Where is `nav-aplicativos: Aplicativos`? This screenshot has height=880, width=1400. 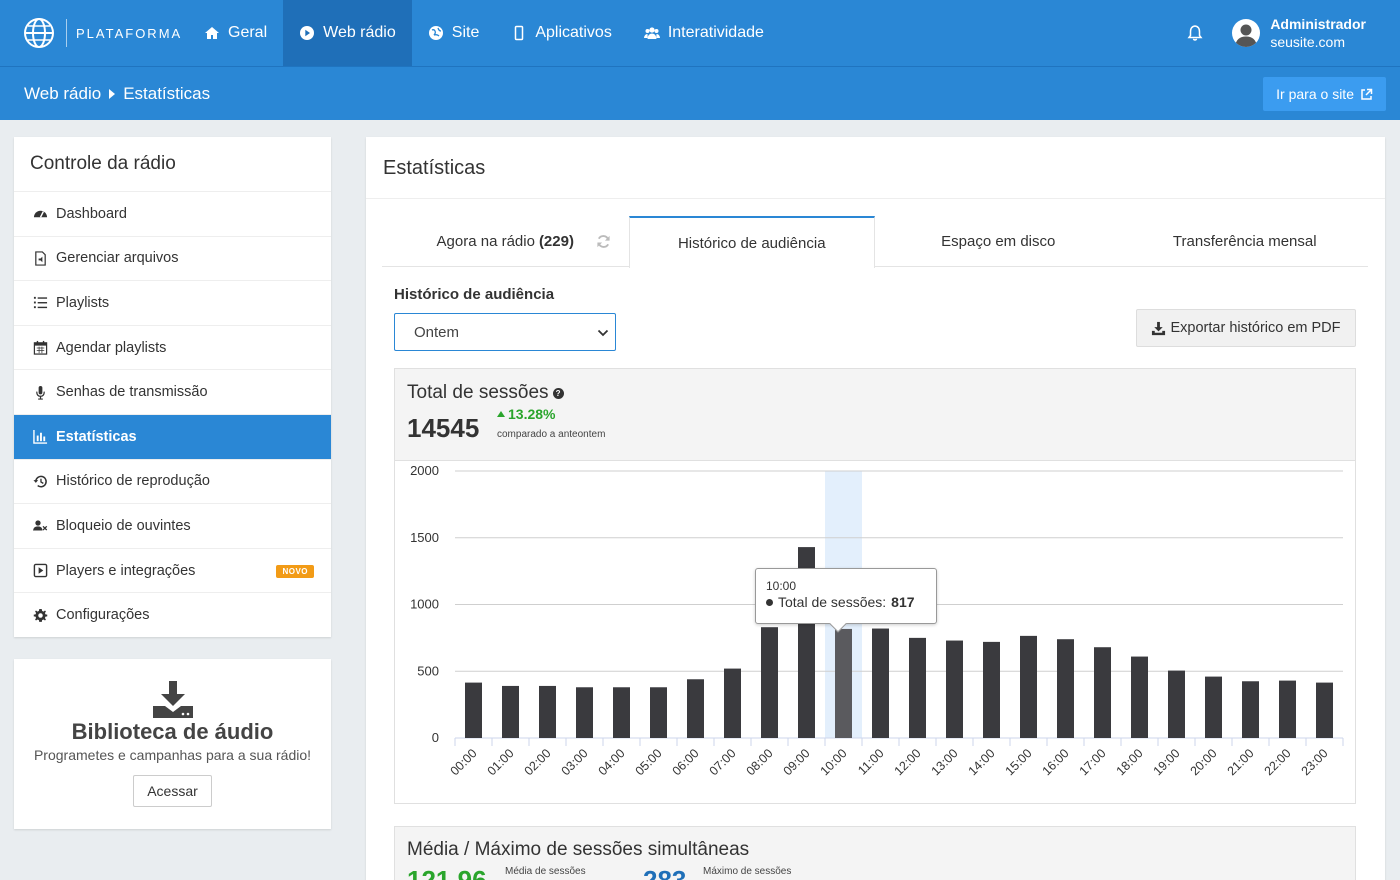
nav-aplicativos: Aplicativos is located at coordinates (561, 33).